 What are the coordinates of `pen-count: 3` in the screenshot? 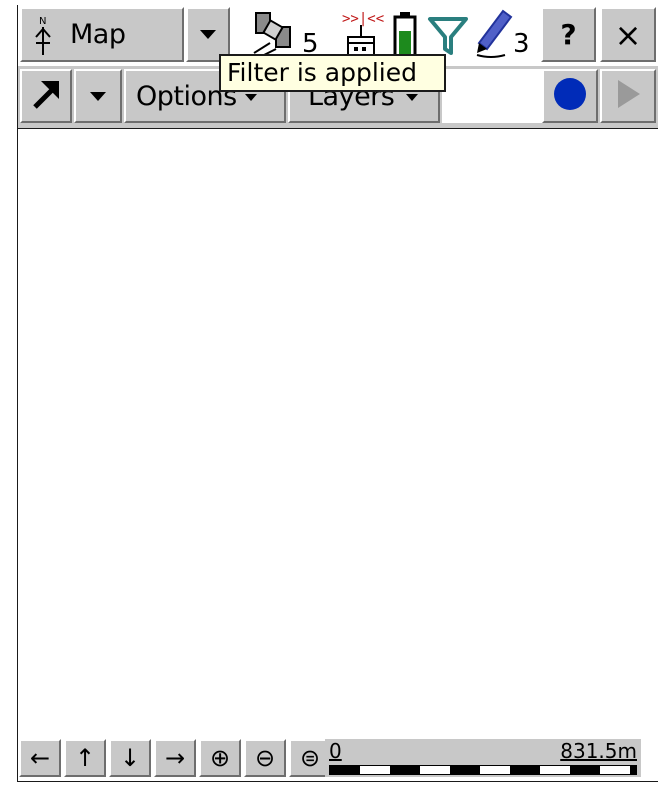 It's located at (521, 44).